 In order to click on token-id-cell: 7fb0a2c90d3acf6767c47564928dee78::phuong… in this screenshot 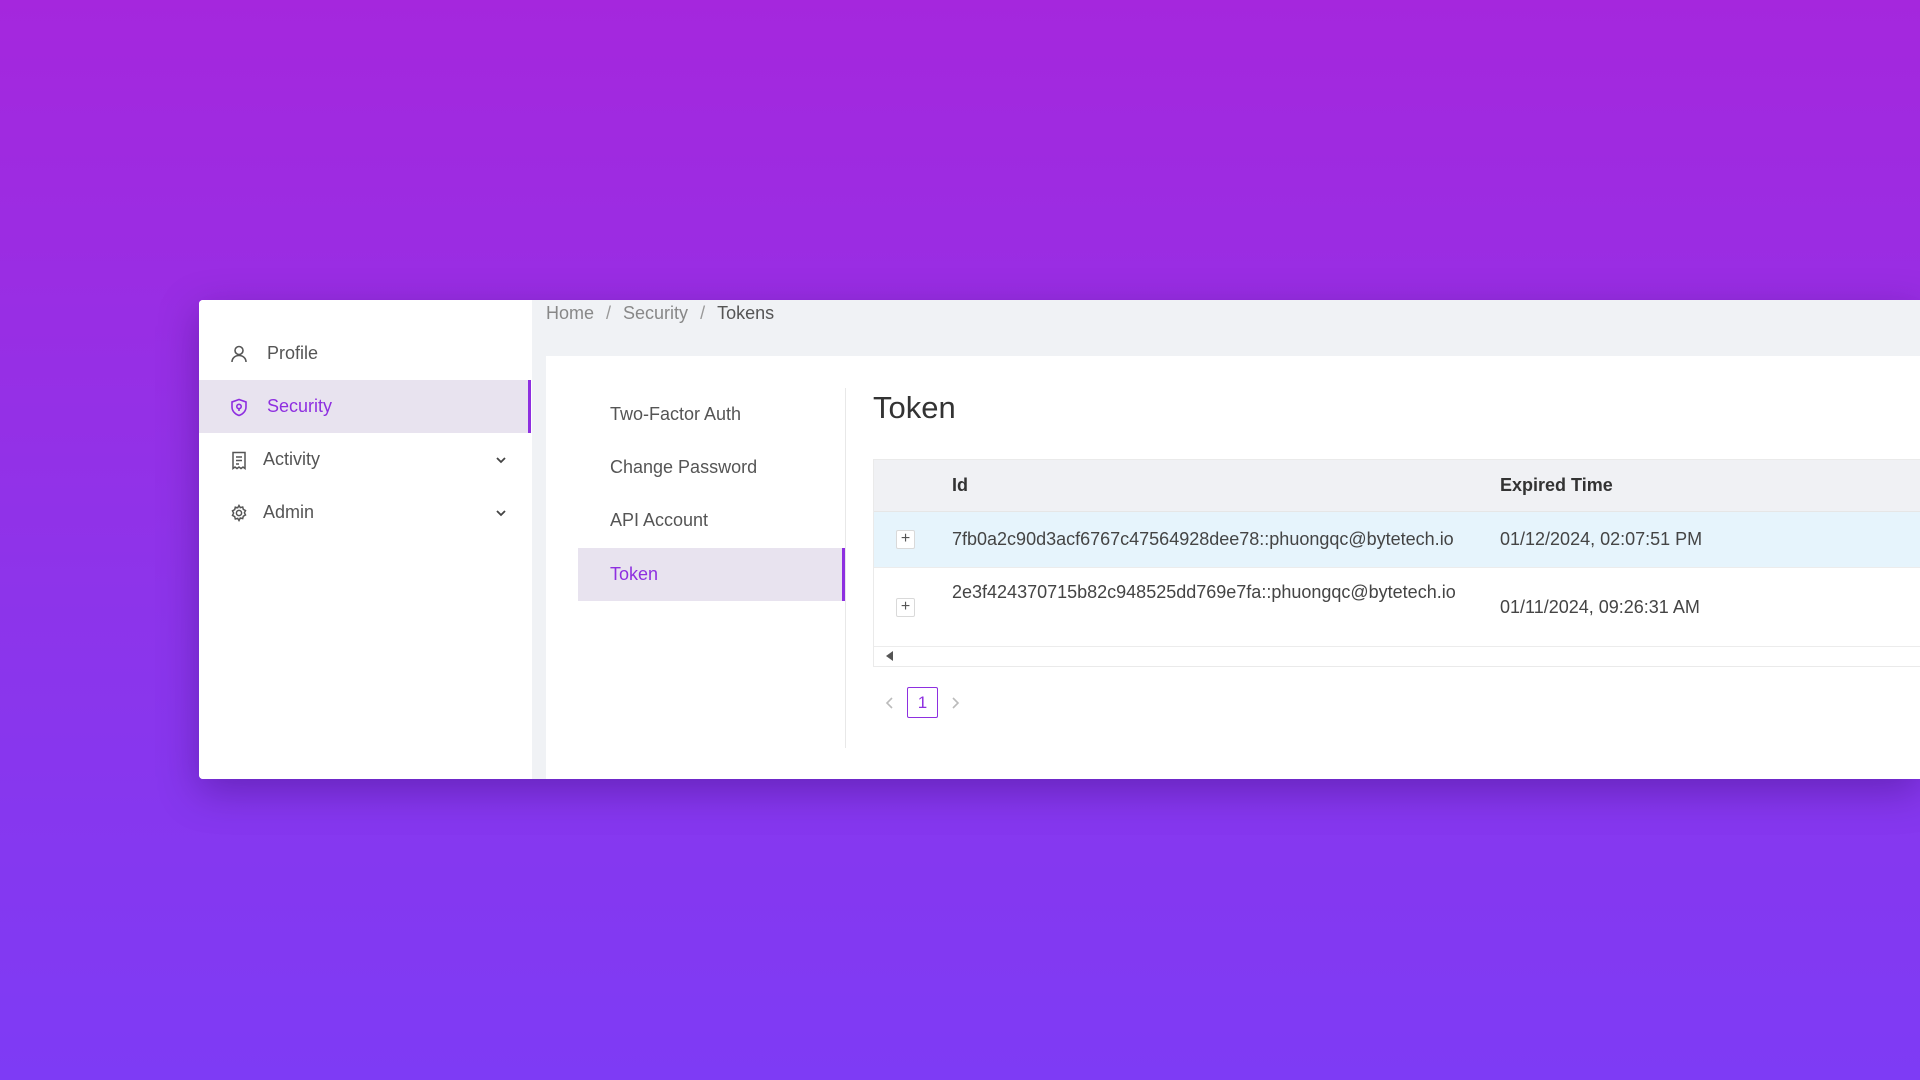, I will do `click(1203, 539)`.